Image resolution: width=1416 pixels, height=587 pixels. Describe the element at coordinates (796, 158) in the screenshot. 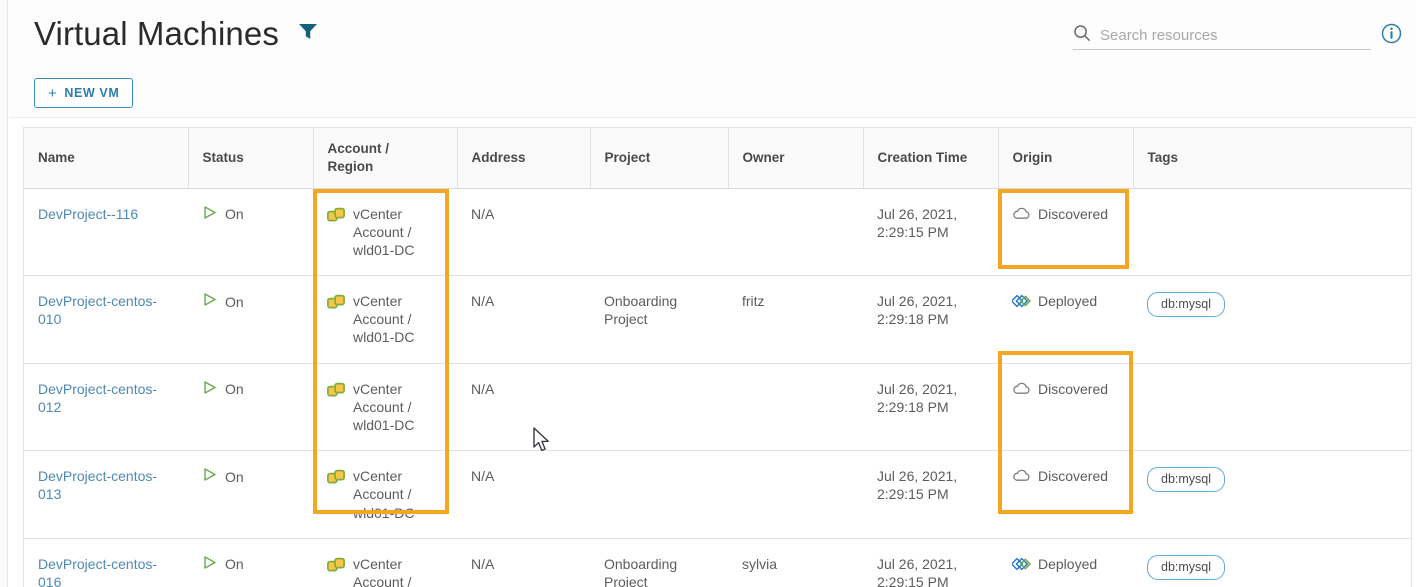

I see `column-header-owner: Owner` at that location.